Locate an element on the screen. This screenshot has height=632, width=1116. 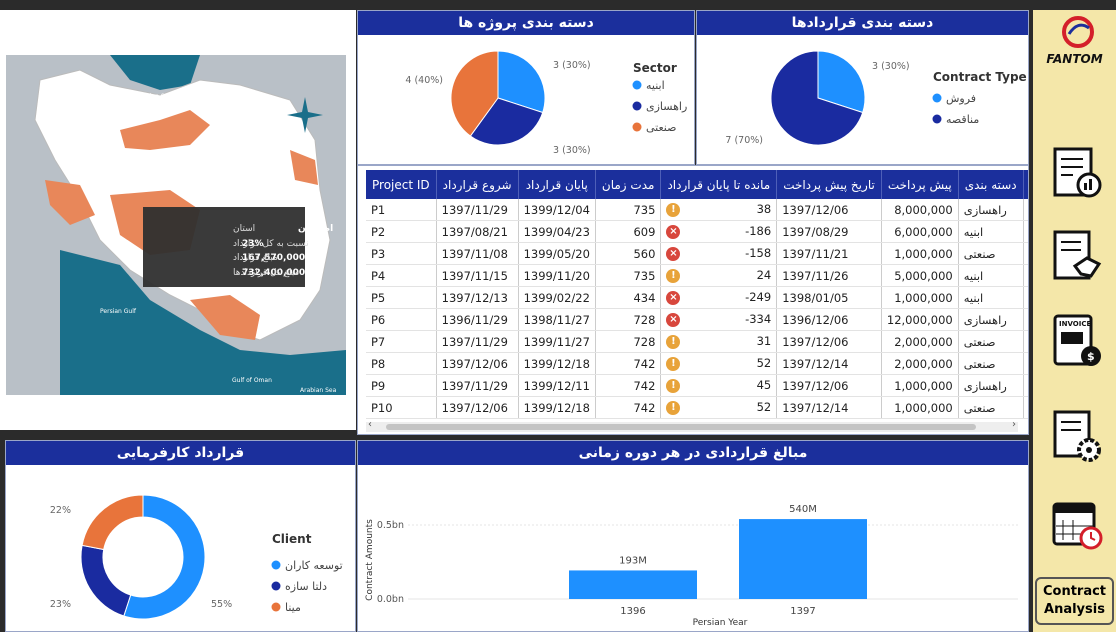
table-cell: 1397/08/29 is located at coordinates (829, 231).